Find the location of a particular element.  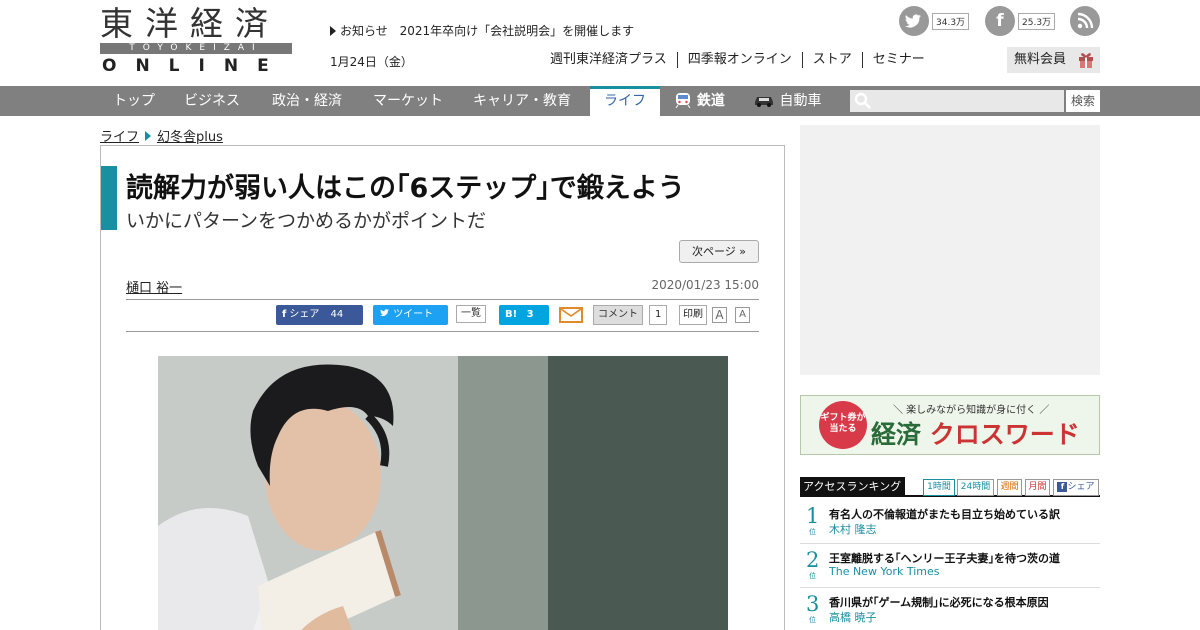

triangle-icon is located at coordinates (333, 31).